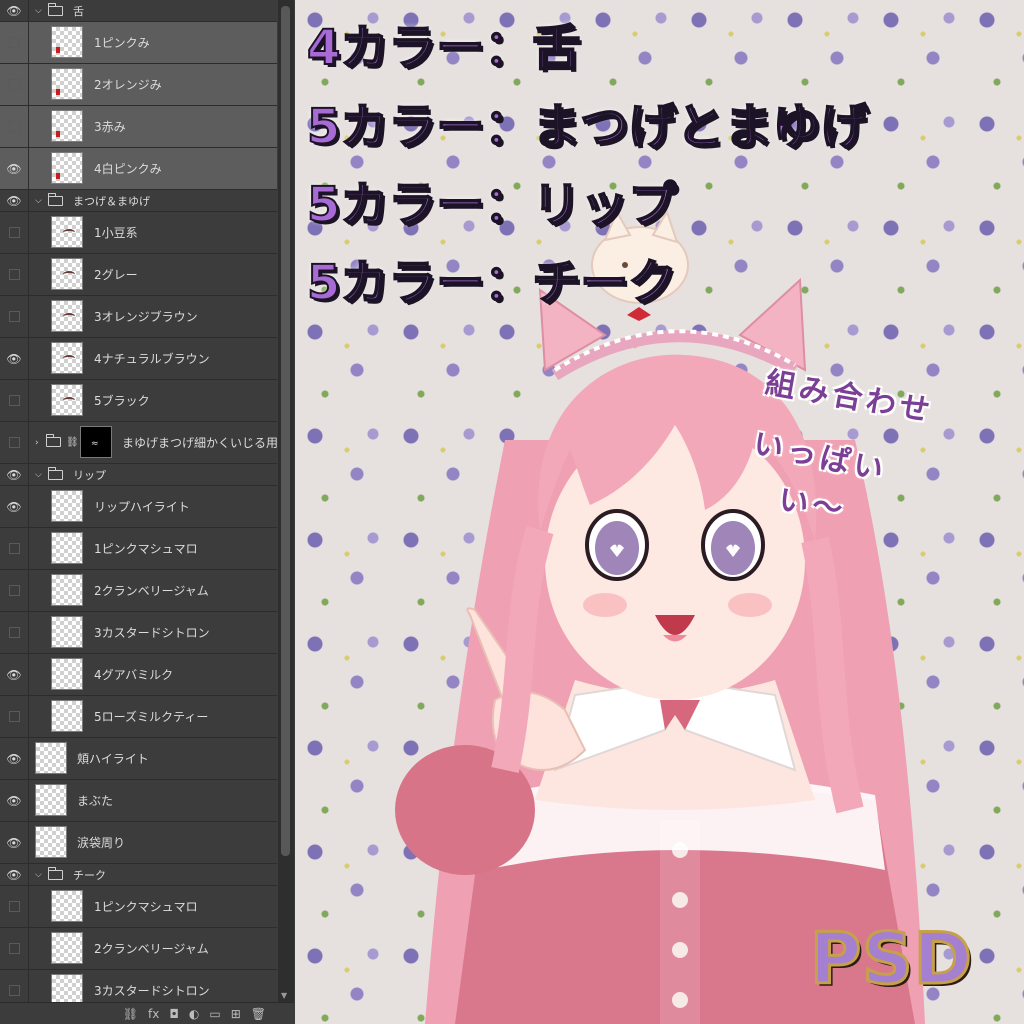 The height and width of the screenshot is (1024, 1024). Describe the element at coordinates (138, 169) in the screenshot. I see `layer-row: 👁 4白ピンクみ` at that location.